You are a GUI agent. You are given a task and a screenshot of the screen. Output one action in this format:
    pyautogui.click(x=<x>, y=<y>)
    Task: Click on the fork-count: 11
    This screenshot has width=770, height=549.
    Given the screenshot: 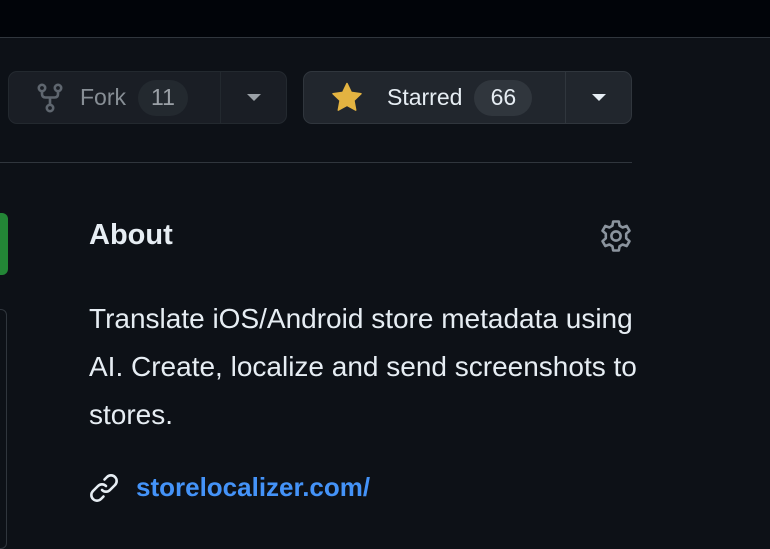 What is the action you would take?
    pyautogui.click(x=163, y=97)
    